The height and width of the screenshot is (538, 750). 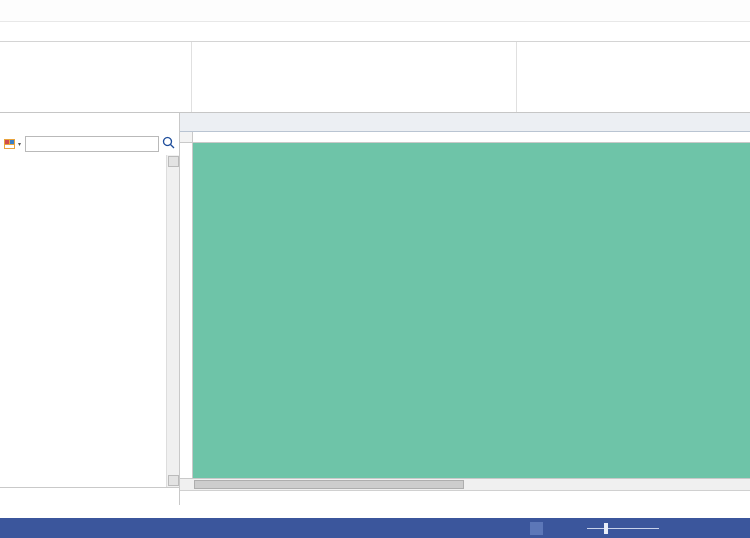 I want to click on ruler-corner, so click(x=186, y=137).